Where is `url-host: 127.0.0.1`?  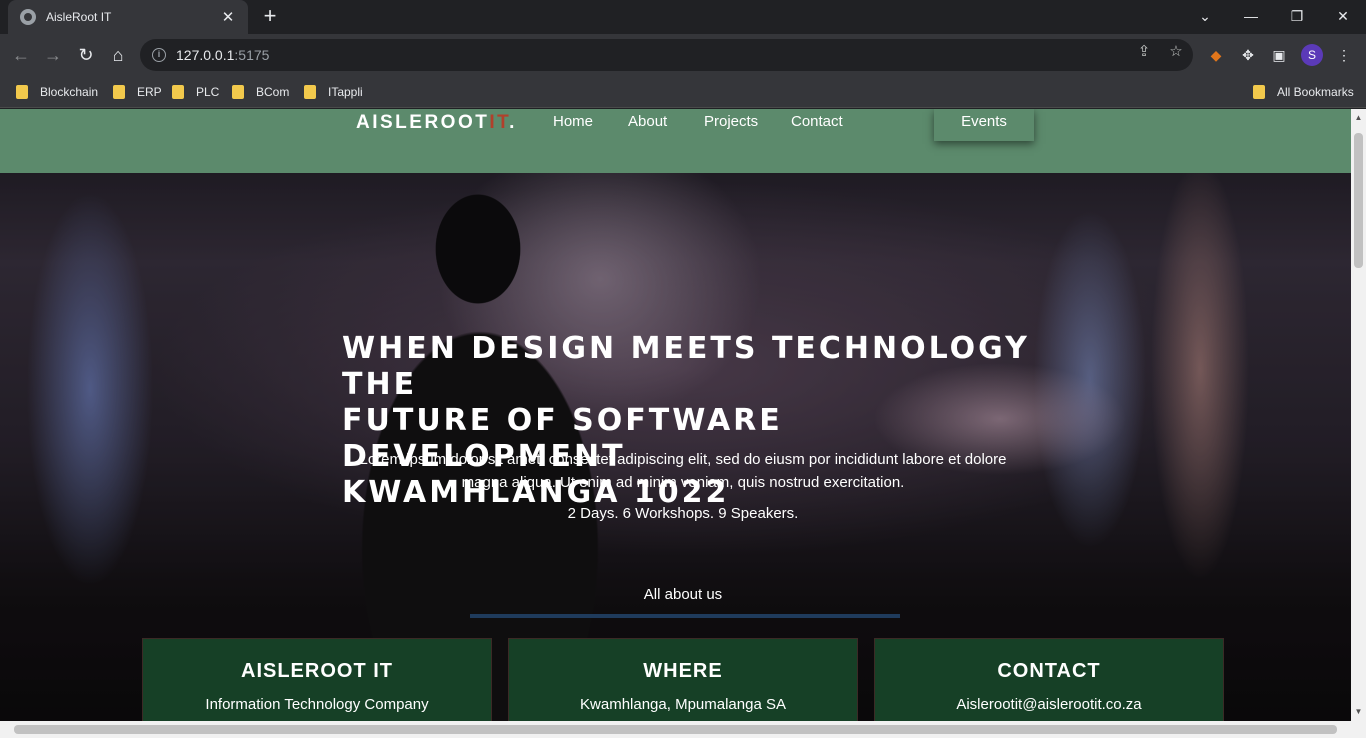 url-host: 127.0.0.1 is located at coordinates (205, 55).